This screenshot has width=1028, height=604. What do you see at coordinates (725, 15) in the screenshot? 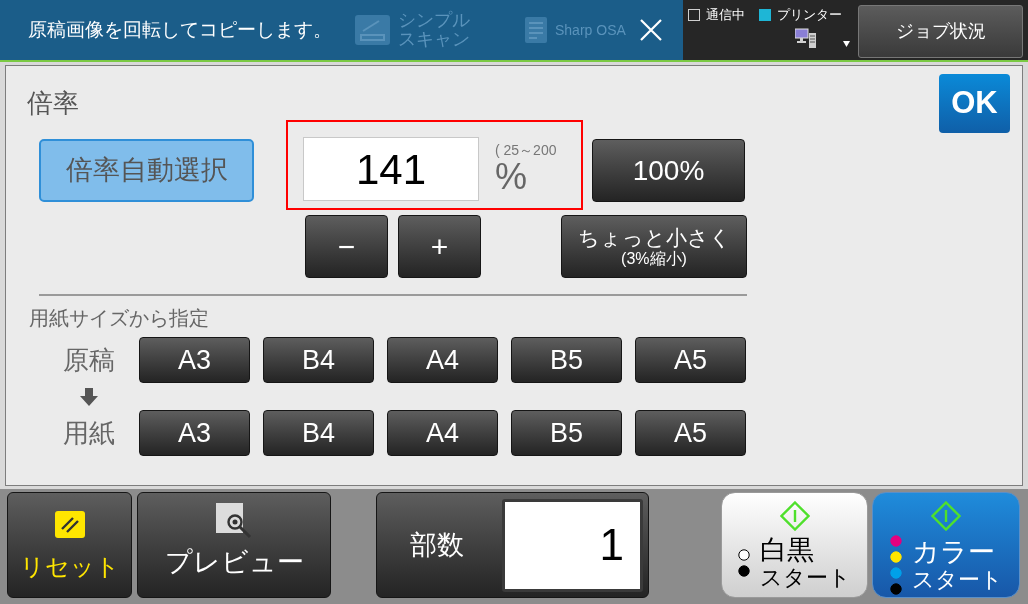
I see `status-label: 通信中` at bounding box center [725, 15].